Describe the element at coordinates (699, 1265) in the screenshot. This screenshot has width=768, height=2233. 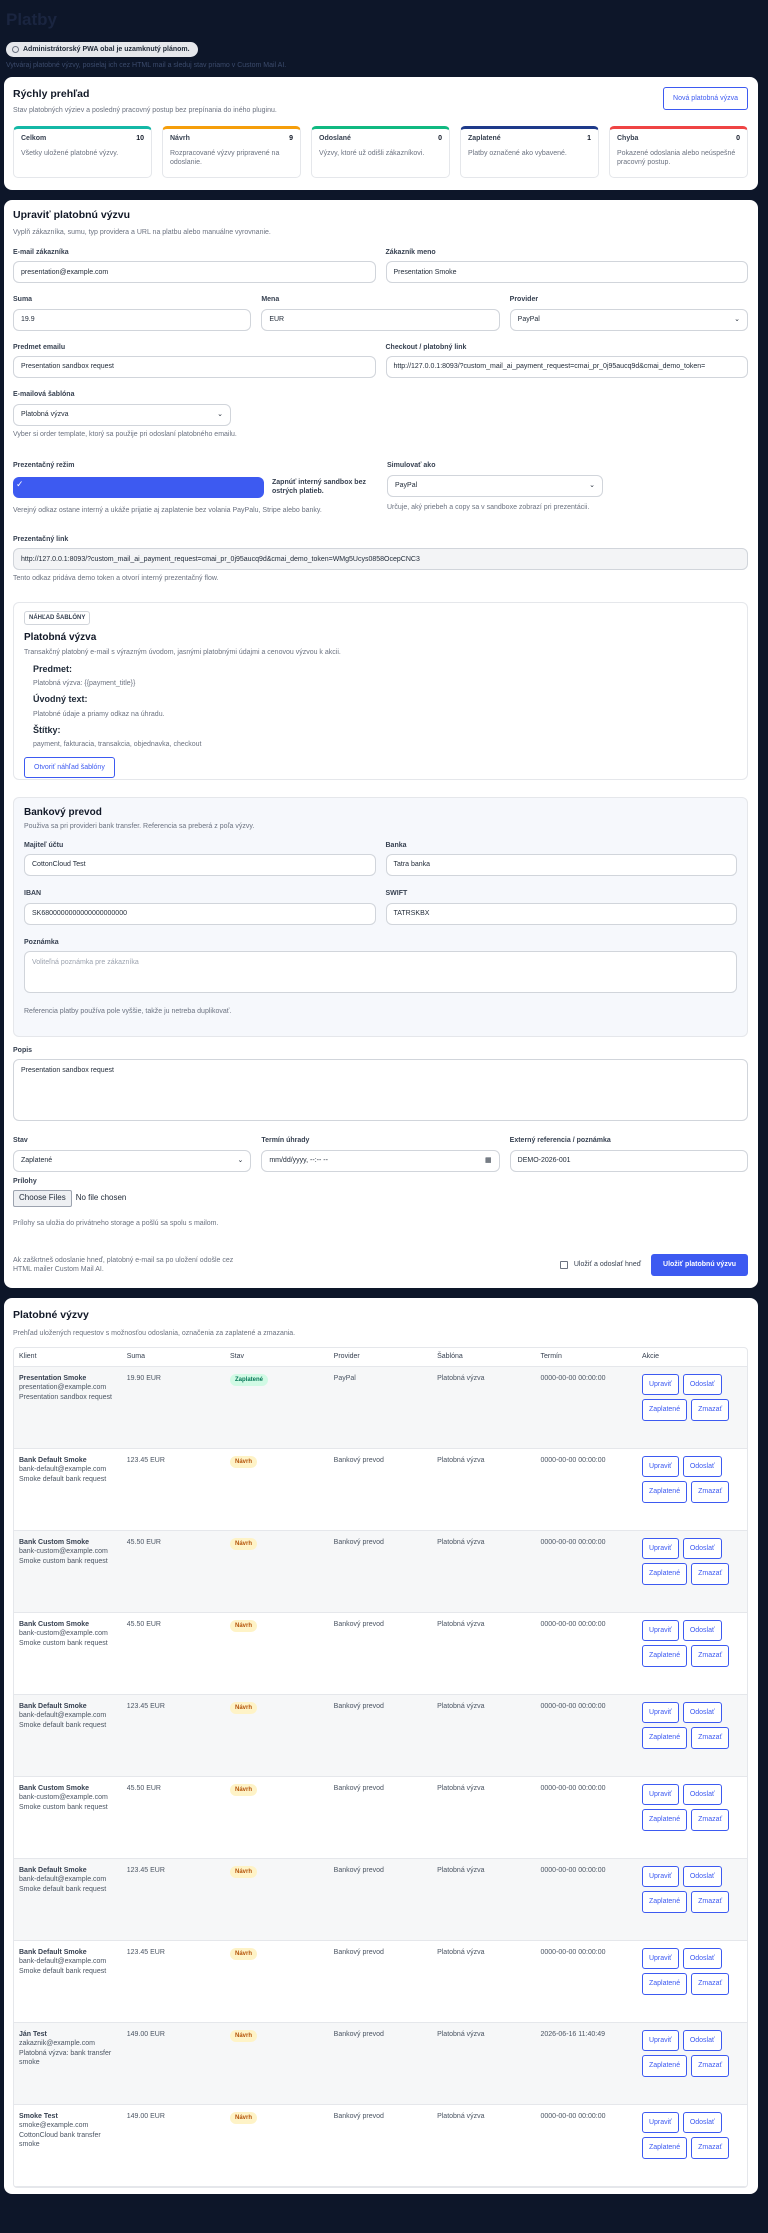
I see `save-request-button: Uložiť platobnú výzvu` at that location.